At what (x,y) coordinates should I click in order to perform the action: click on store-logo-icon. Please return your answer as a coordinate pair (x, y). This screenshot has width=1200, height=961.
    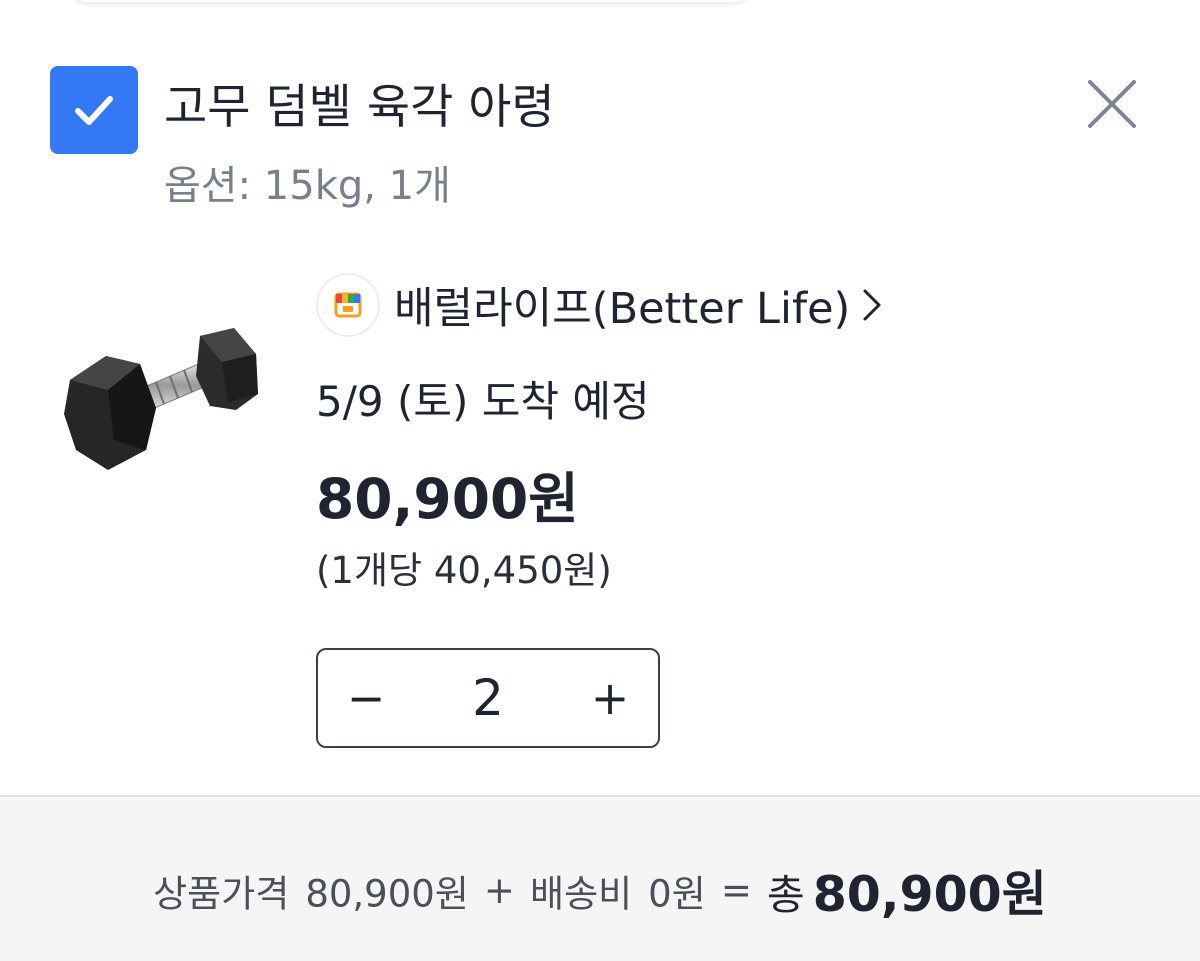
    Looking at the image, I should click on (348, 305).